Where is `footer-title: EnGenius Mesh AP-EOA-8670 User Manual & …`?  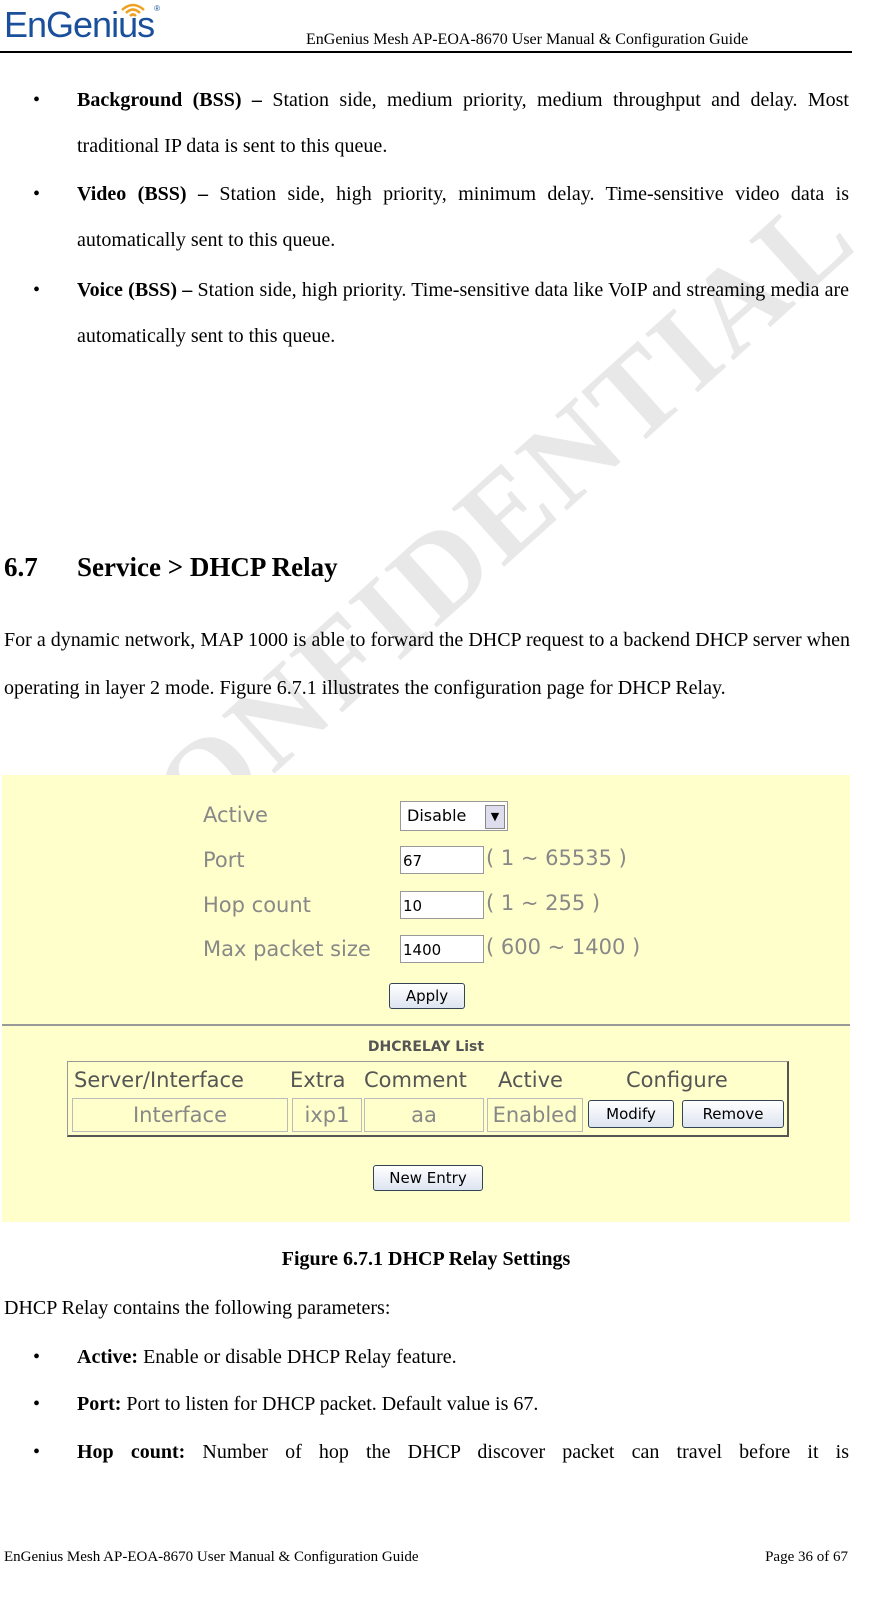
footer-title: EnGenius Mesh AP-EOA-8670 User Manual & … is located at coordinates (211, 1557).